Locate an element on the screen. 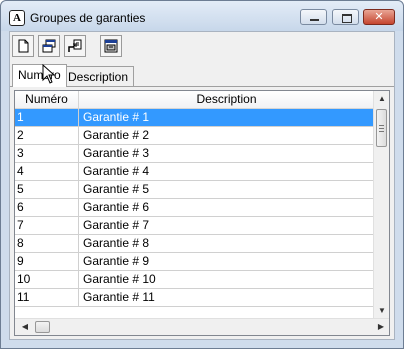 This screenshot has width=404, height=349. new-document-icon is located at coordinates (23, 46).